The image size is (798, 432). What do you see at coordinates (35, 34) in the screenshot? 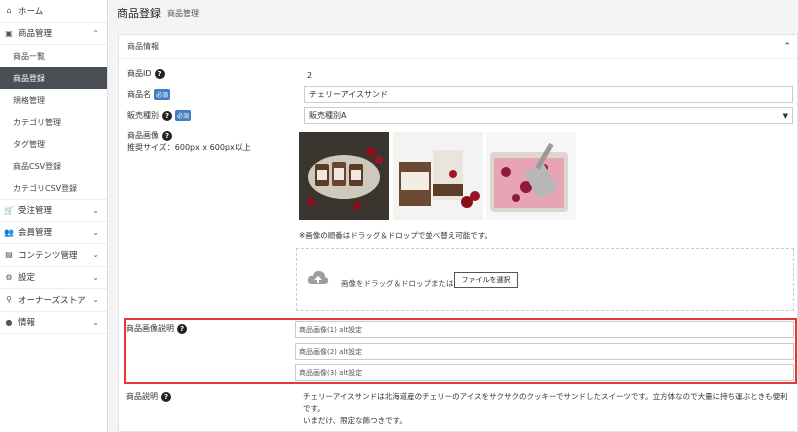
I see `nav-product-mgmt-label: 商品管理` at bounding box center [35, 34].